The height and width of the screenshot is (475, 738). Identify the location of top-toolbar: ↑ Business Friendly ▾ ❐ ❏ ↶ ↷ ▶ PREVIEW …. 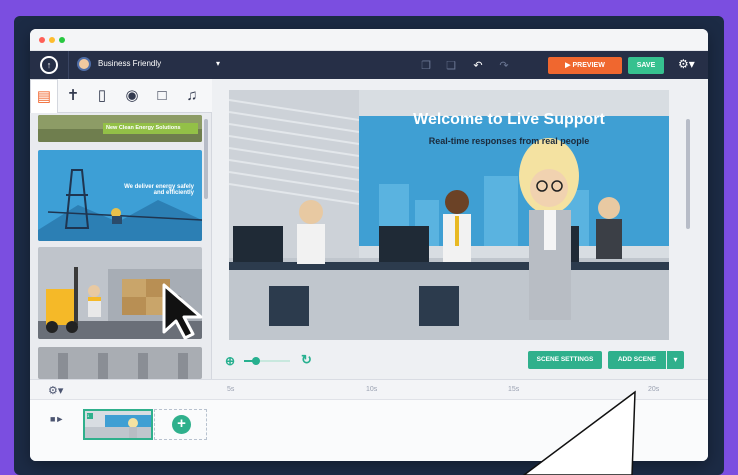
(369, 65).